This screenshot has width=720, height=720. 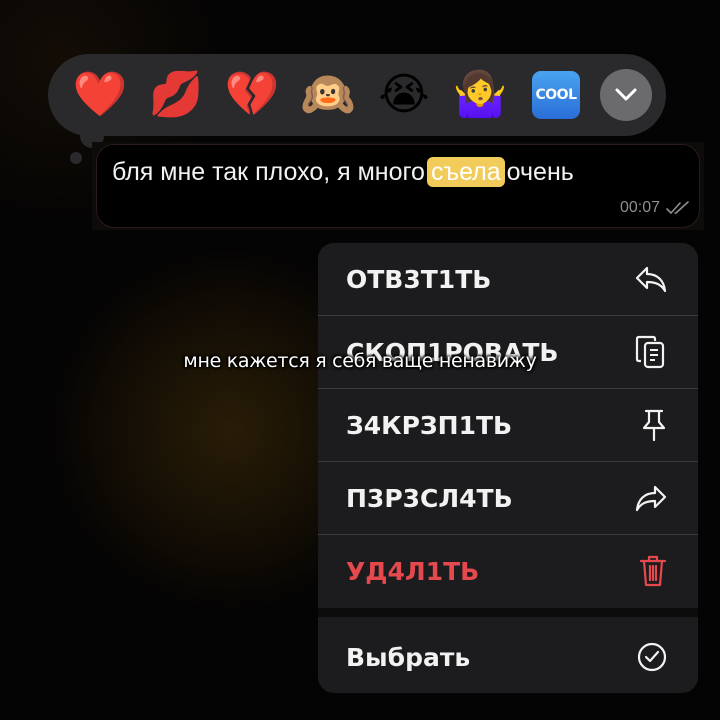 I want to click on reply-icon, so click(x=651, y=279).